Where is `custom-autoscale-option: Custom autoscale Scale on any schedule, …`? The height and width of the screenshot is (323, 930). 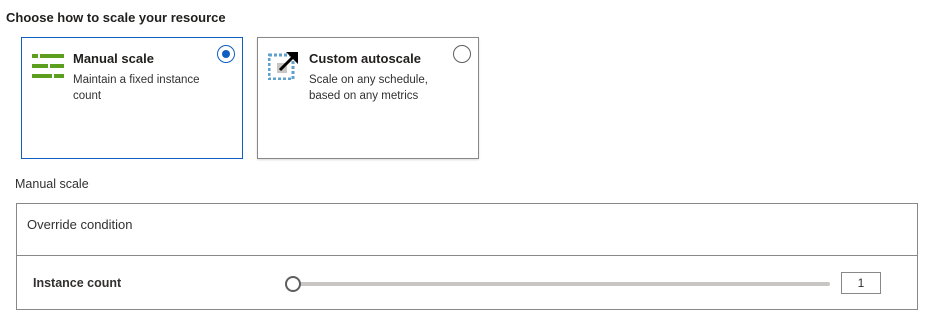 custom-autoscale-option: Custom autoscale Scale on any schedule, … is located at coordinates (368, 98).